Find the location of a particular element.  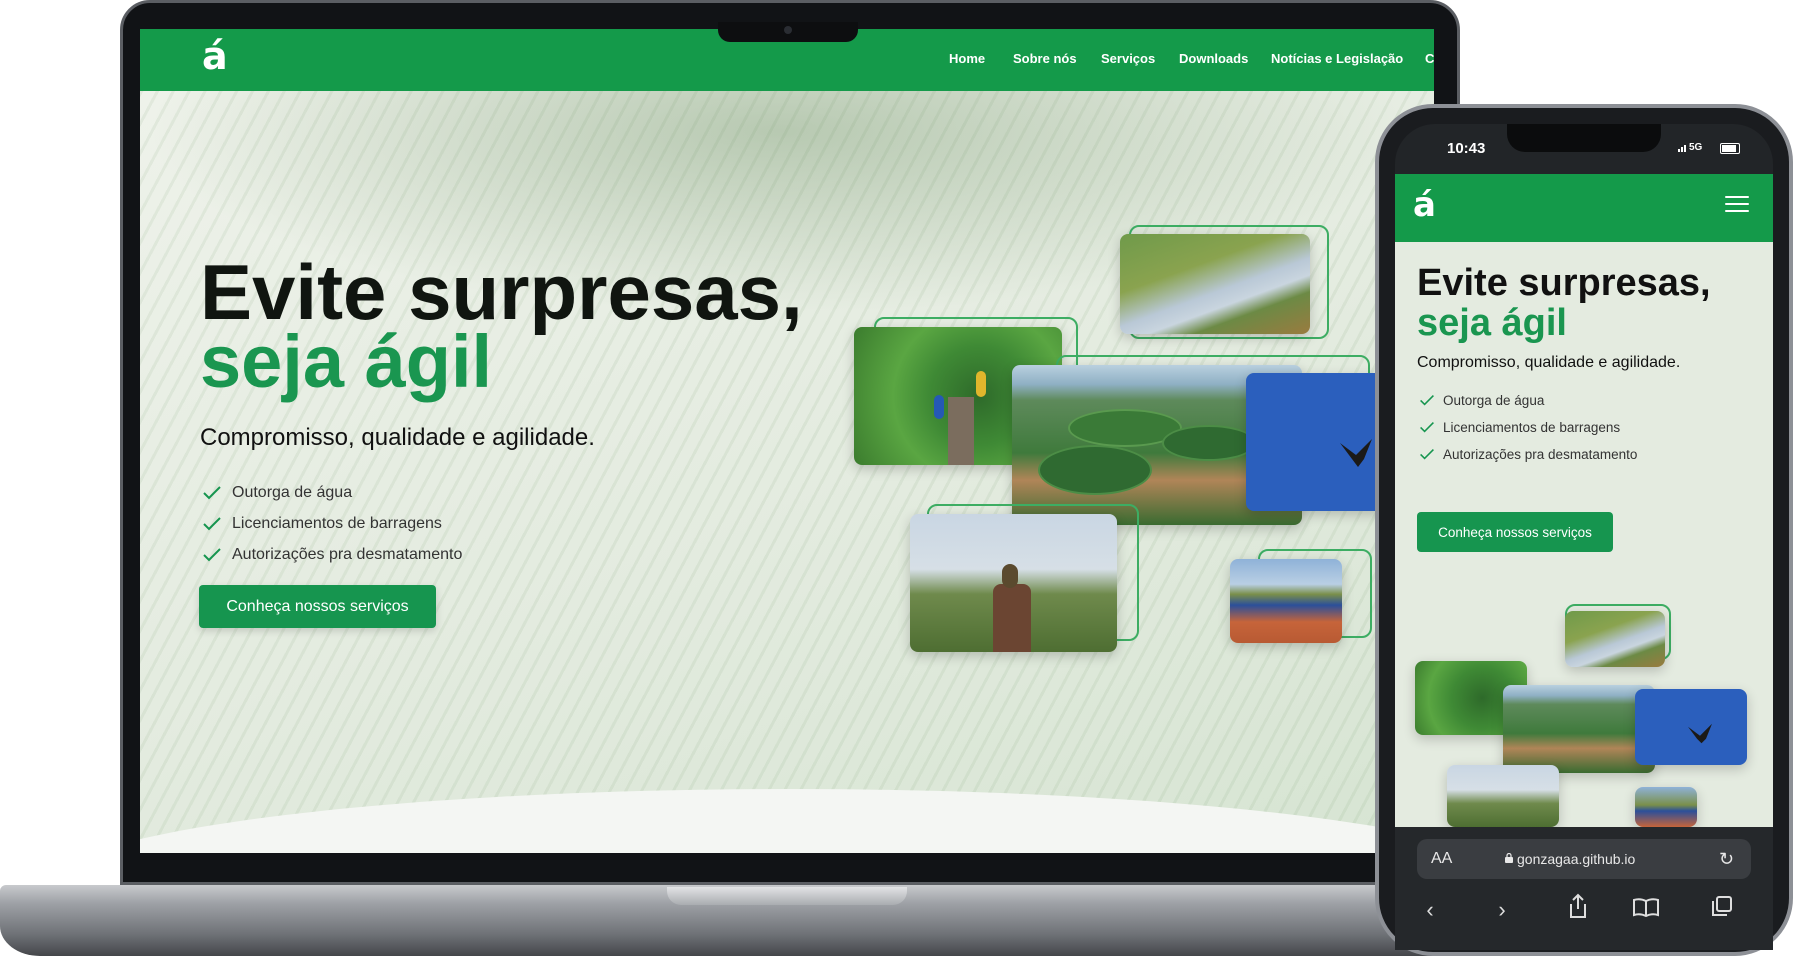

tabs-icon is located at coordinates (1722, 906).